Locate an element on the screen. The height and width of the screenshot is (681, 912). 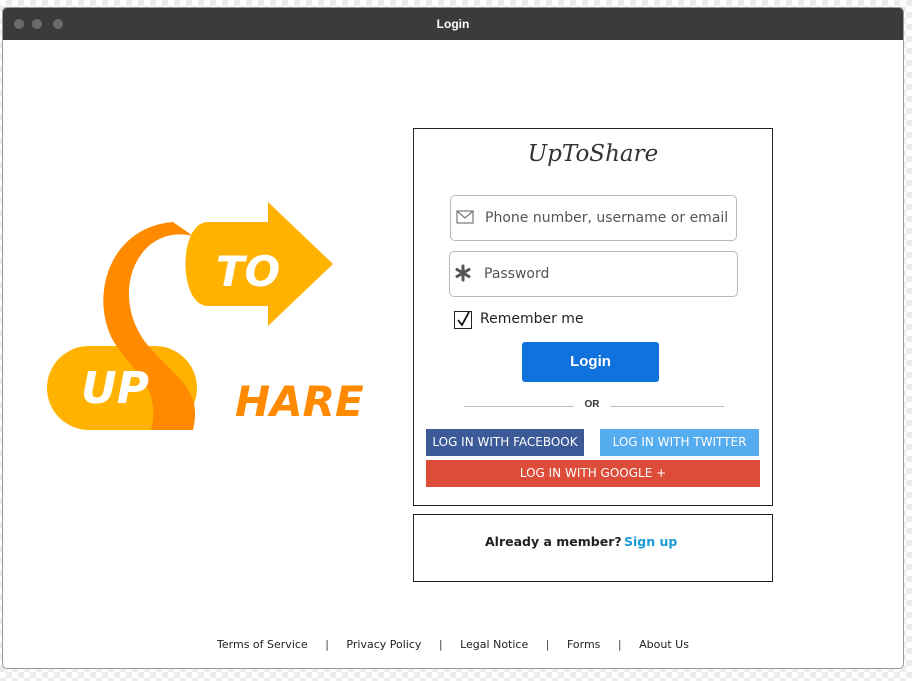
username-field is located at coordinates (593, 218).